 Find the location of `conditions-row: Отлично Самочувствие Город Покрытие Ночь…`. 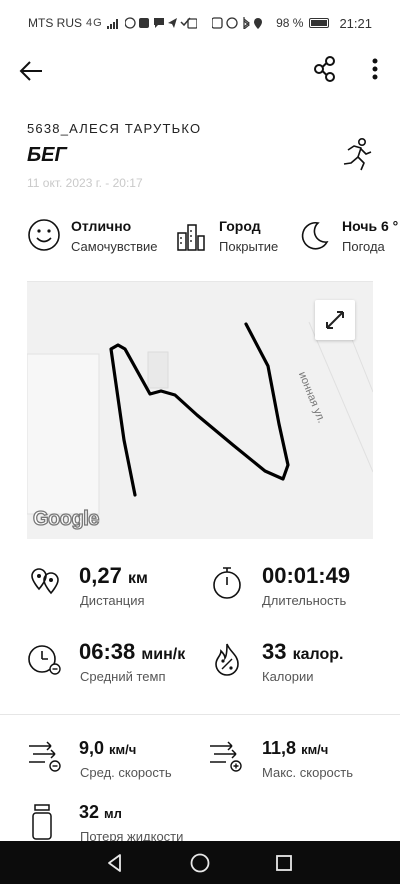

conditions-row: Отлично Самочувствие Город Покрытие Ночь… is located at coordinates (200, 237).